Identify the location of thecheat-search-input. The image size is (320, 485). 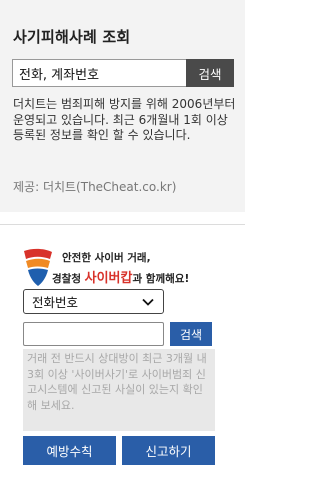
(99, 73).